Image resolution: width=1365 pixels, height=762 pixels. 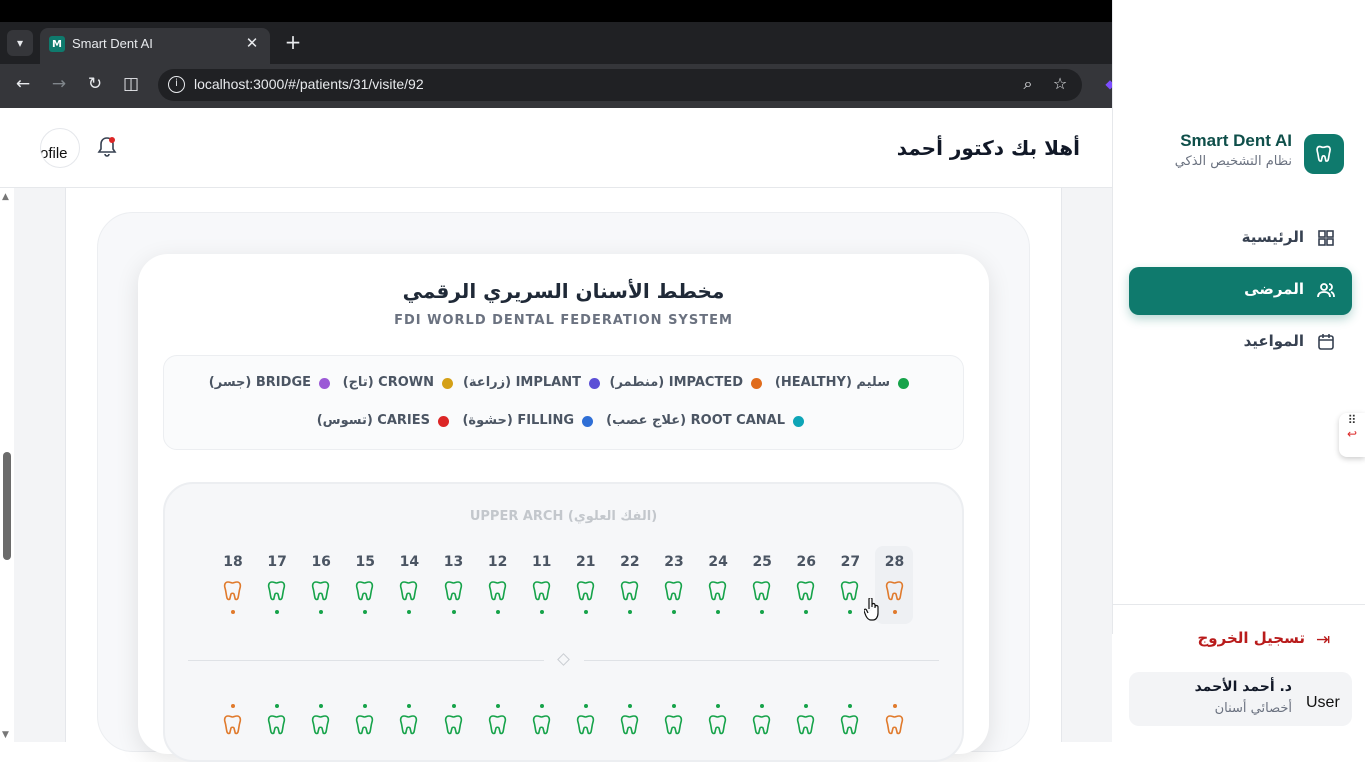 I want to click on tooth-number: 13, so click(x=453, y=562).